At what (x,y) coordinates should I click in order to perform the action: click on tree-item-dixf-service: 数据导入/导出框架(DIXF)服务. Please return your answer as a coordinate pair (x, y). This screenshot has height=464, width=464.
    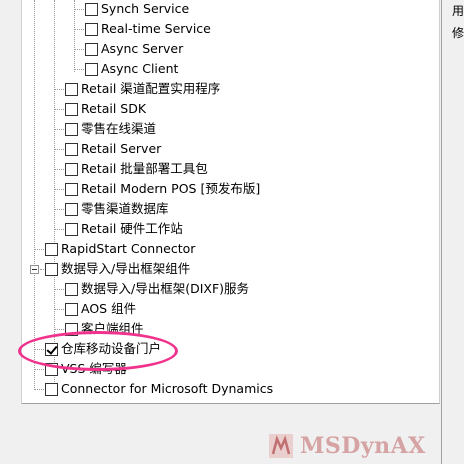
    Looking at the image, I should click on (157, 289).